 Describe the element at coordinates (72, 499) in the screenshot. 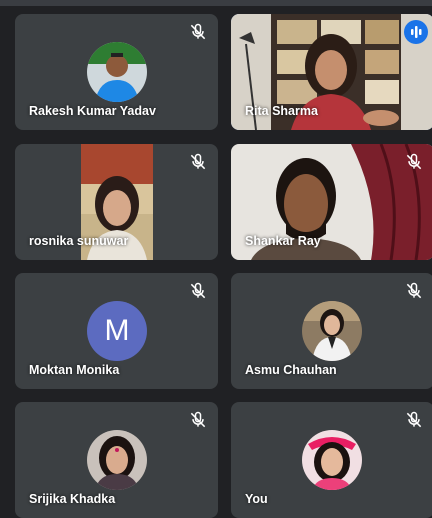

I see `participant-name: Srijika Khadka` at that location.